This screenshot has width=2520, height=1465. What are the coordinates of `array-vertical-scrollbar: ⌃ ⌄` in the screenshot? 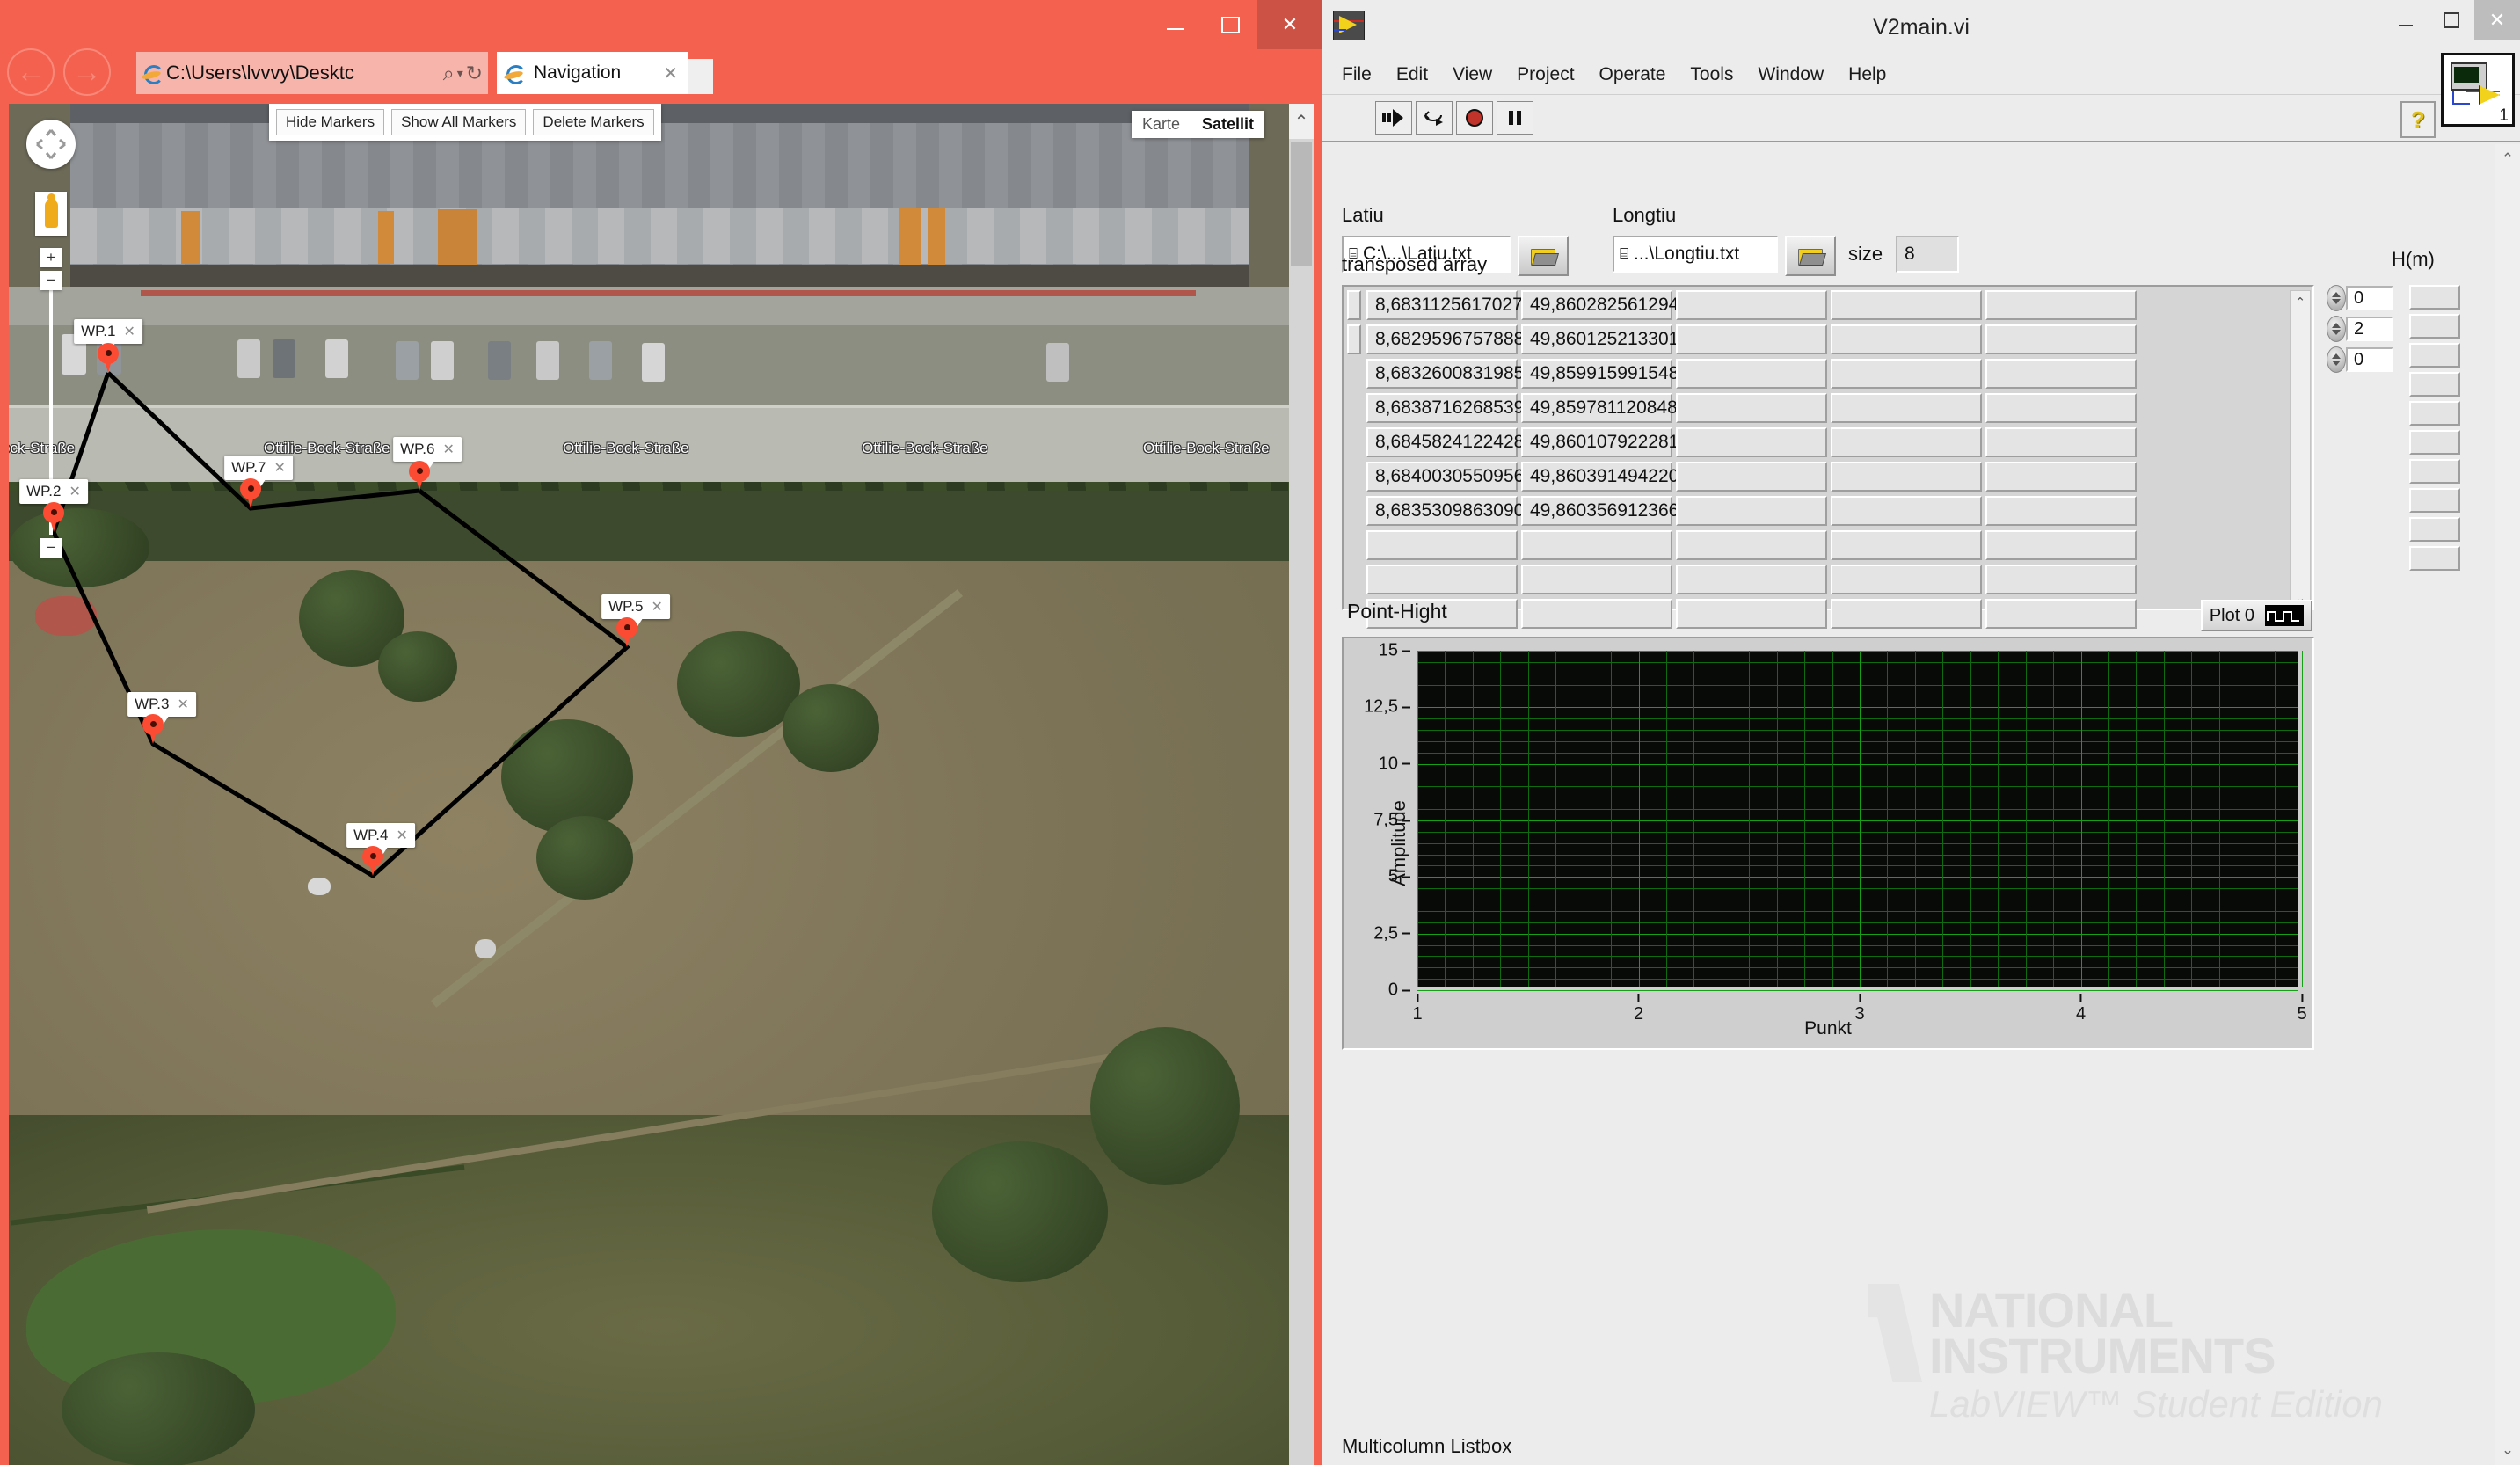 It's located at (2300, 450).